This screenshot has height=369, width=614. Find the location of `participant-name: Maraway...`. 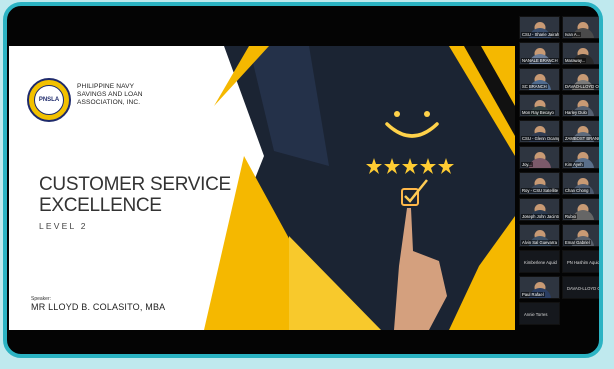

participant-name: Maraway... is located at coordinates (575, 60).